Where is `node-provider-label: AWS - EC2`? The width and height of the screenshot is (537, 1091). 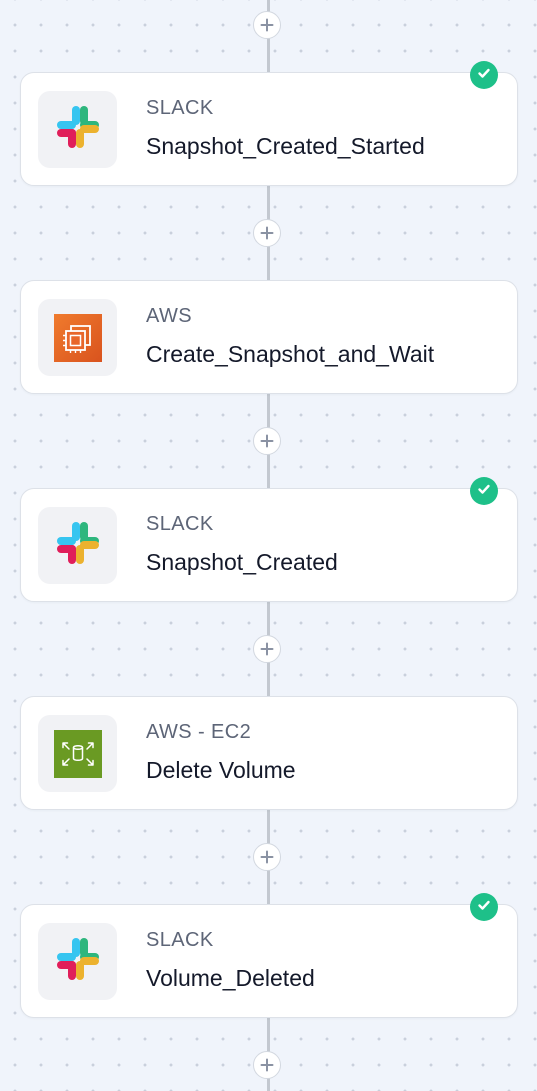 node-provider-label: AWS - EC2 is located at coordinates (199, 732).